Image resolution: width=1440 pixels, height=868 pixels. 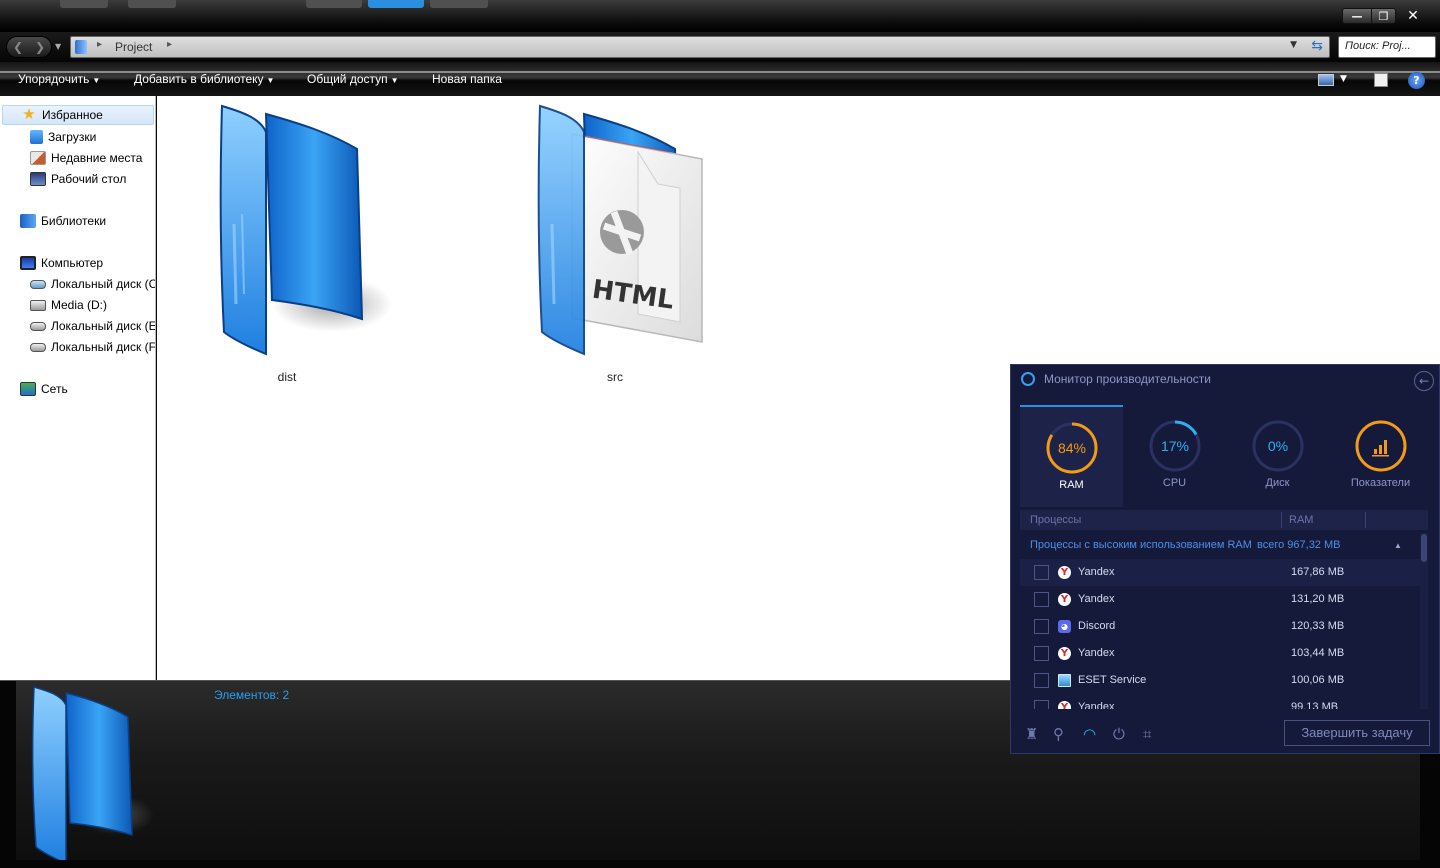 What do you see at coordinates (1413, 16) in the screenshot?
I see `close-button: ✕` at bounding box center [1413, 16].